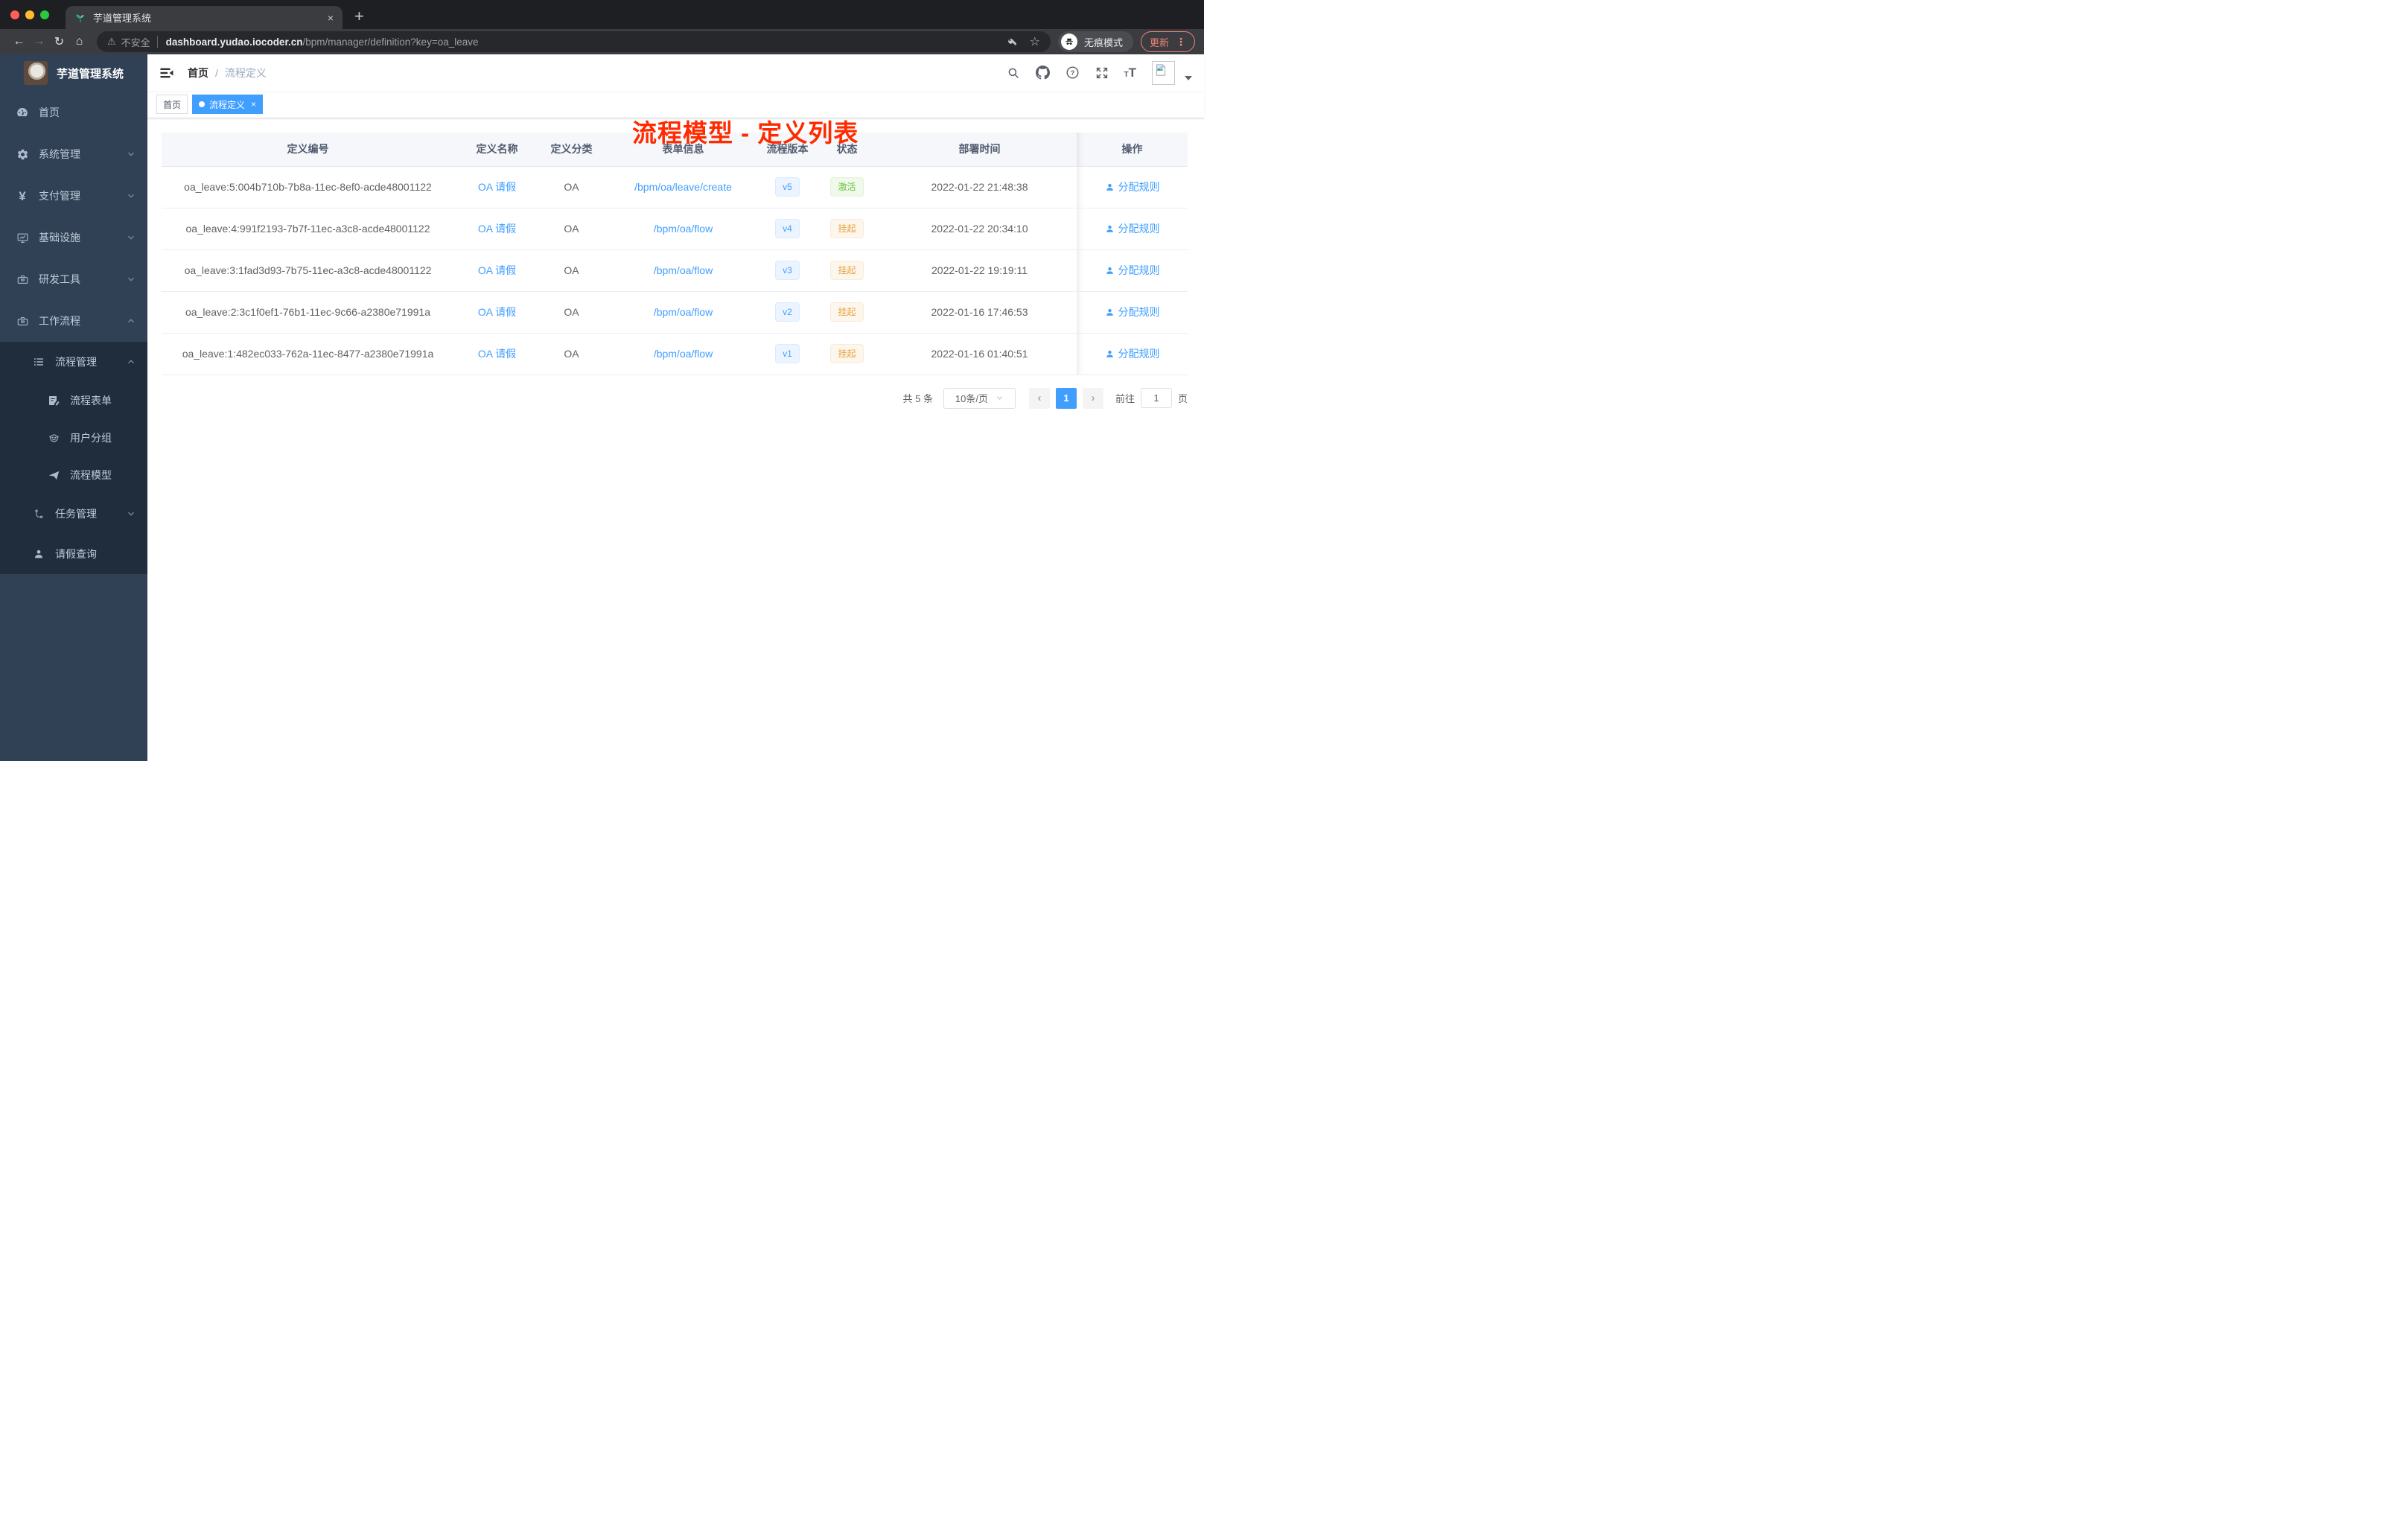  Describe the element at coordinates (1181, 42) in the screenshot. I see `browser-menu-dots-icon: ⋮` at that location.